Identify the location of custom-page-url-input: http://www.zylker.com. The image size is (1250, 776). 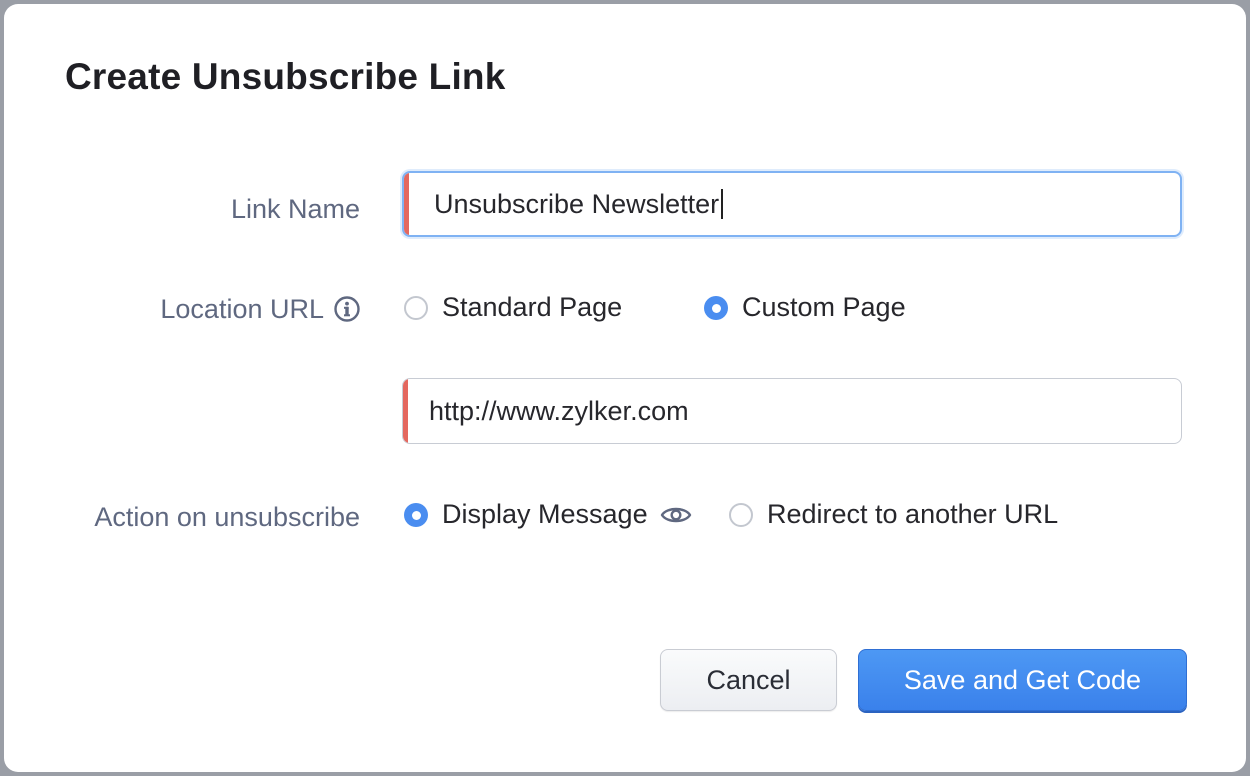
(792, 411).